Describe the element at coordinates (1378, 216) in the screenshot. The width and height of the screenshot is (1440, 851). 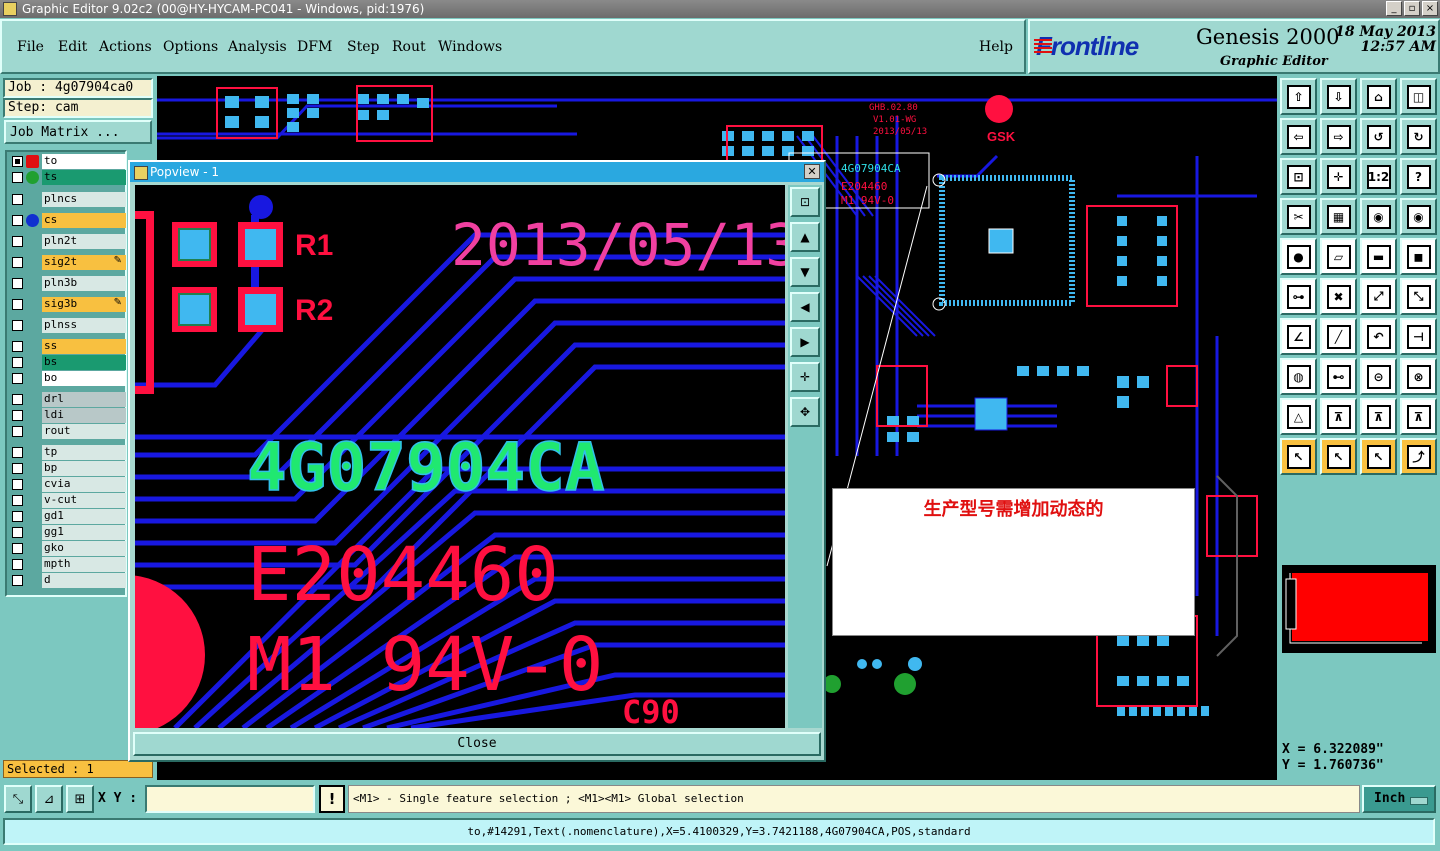
I see `layer-a-icon: ◉` at that location.